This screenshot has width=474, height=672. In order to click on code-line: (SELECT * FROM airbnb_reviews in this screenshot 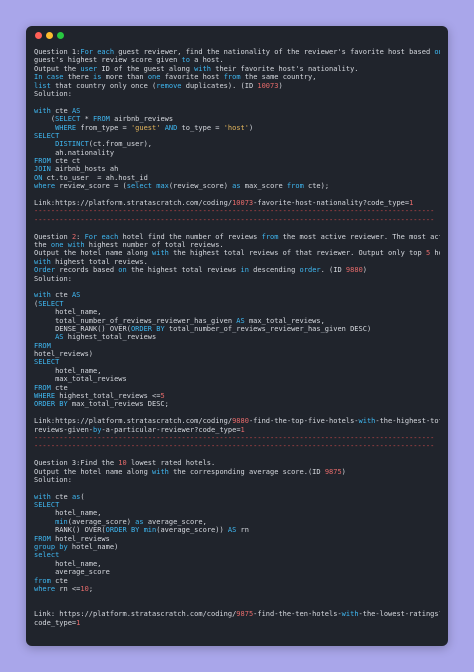, I will do `click(237, 119)`.